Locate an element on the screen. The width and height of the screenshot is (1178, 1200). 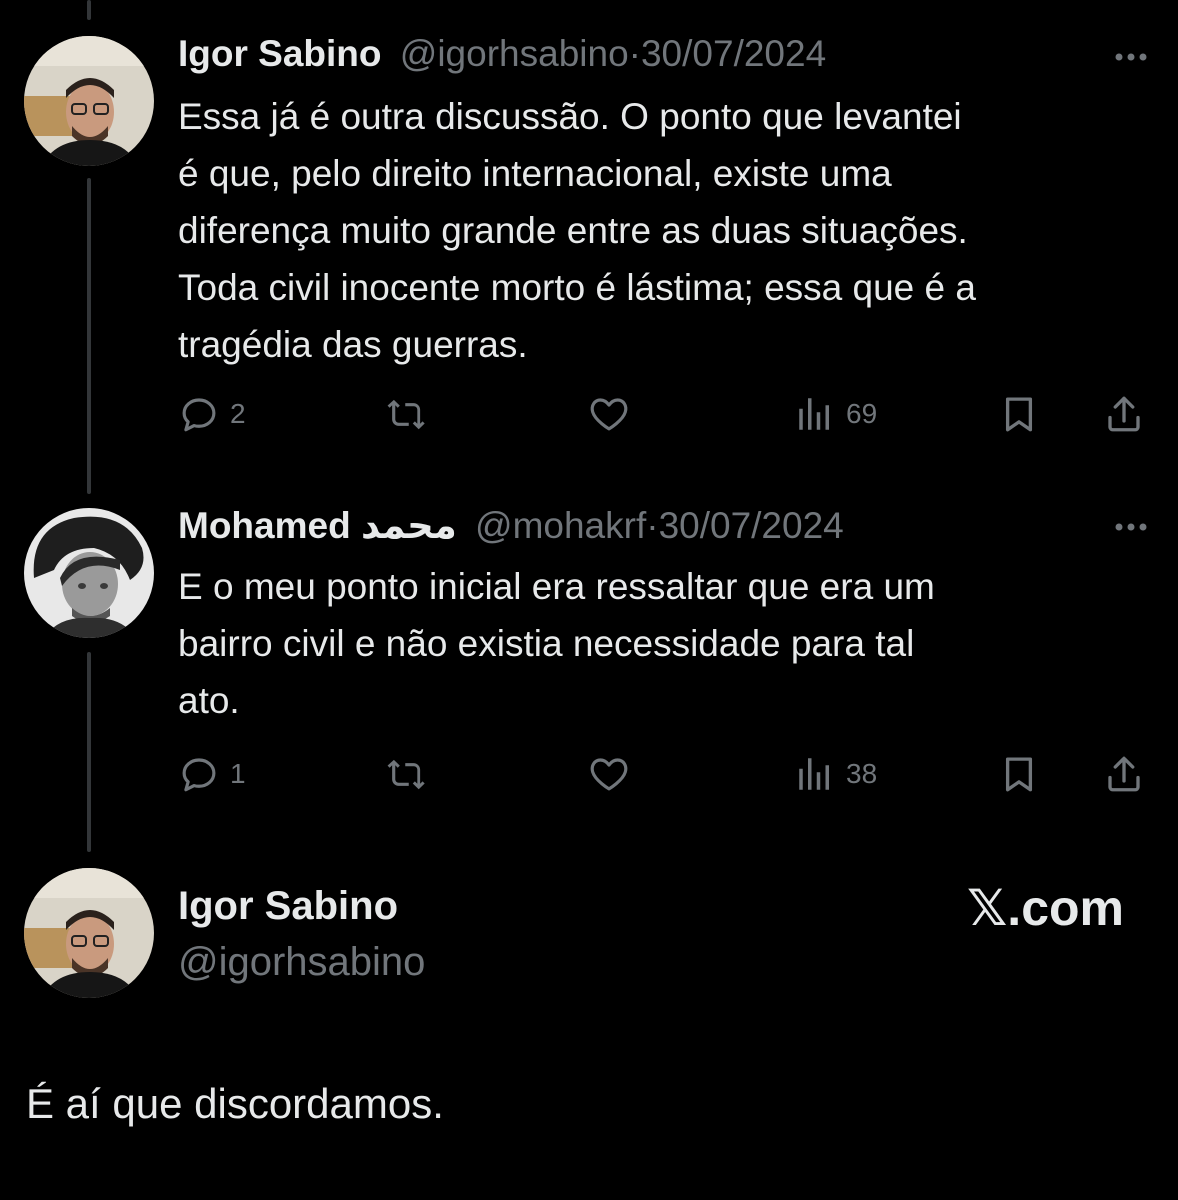
views-button: 69 is located at coordinates (835, 414).